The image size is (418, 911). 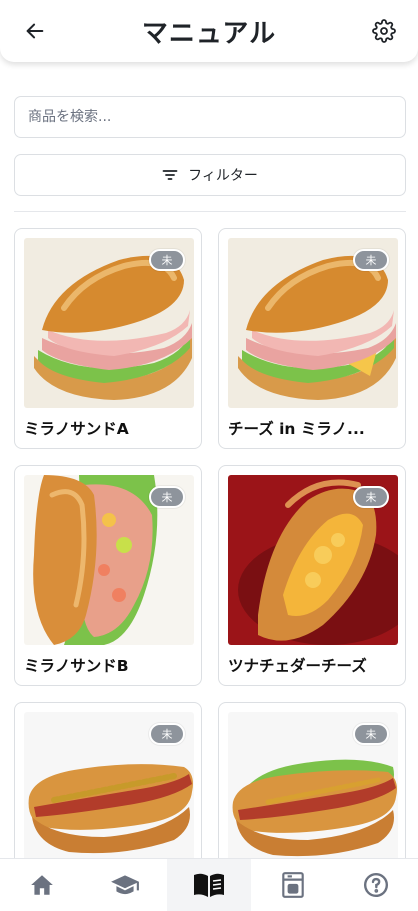 I want to click on product-name: ツナチェダーチーズ, so click(x=297, y=666).